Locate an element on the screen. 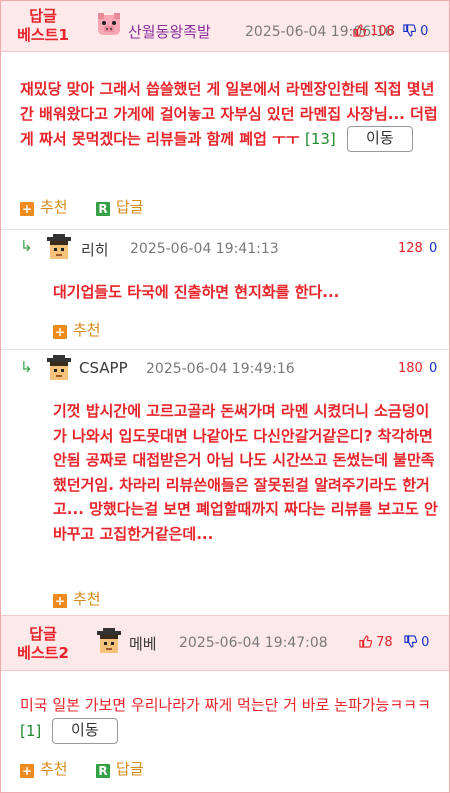  best-comment-2-header: 답글 베스트2 메베 2025-06-04 19:47:08 78 0 is located at coordinates (225, 643).